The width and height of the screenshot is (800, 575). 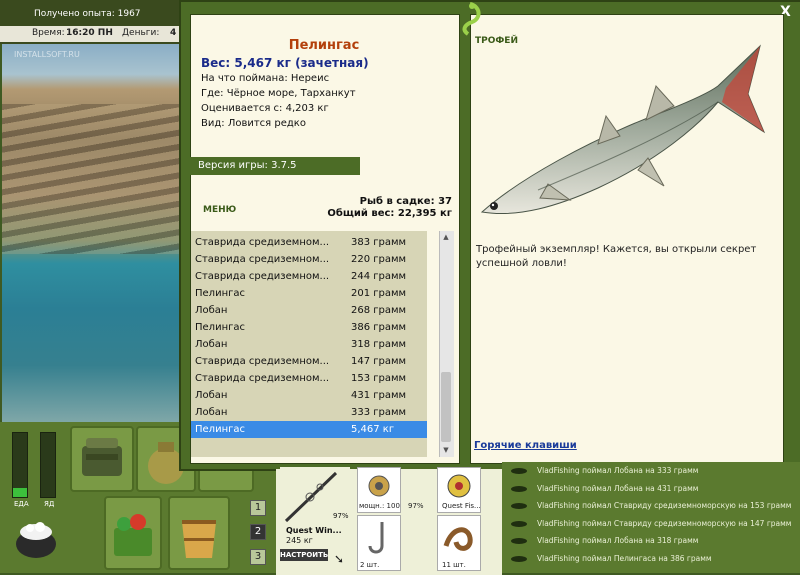 What do you see at coordinates (618, 470) in the screenshot?
I see `log-text: VladFishing поймал Лобана на 333 грамм` at bounding box center [618, 470].